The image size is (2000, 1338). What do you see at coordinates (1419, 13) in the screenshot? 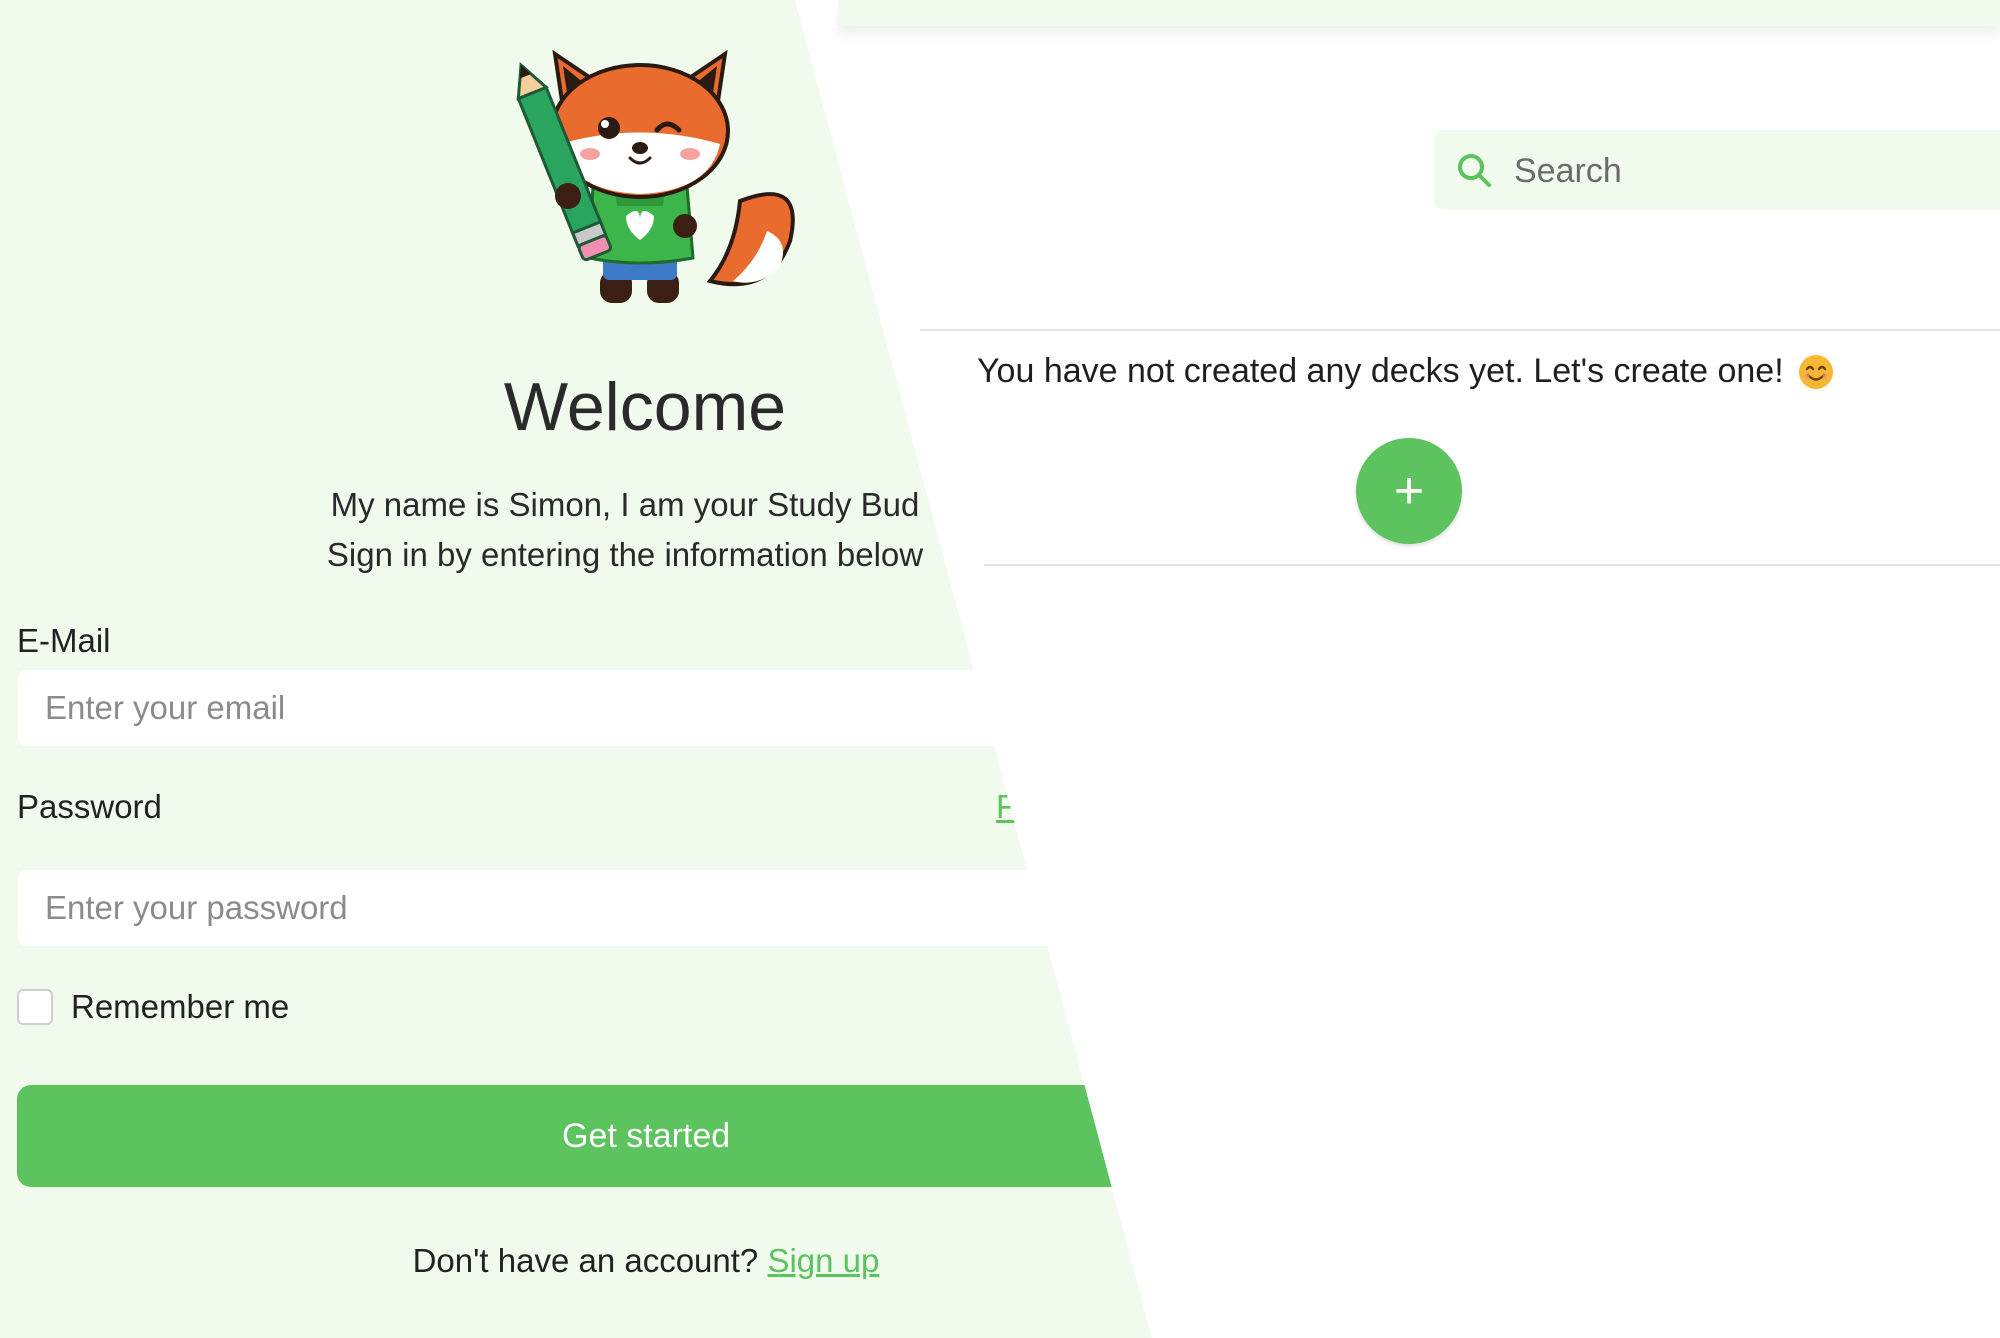
I see `top-bar` at bounding box center [1419, 13].